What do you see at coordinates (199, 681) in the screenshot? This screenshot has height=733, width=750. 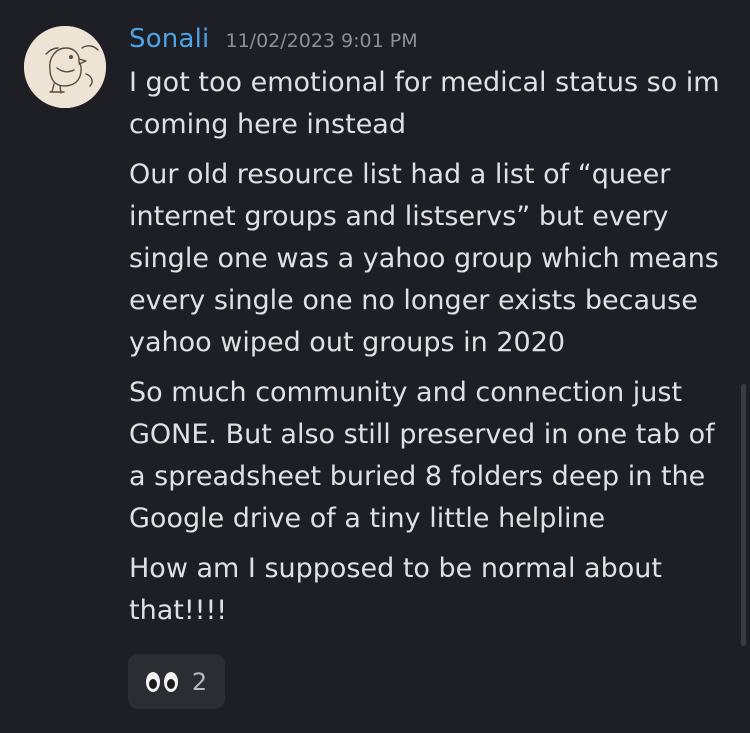 I see `reaction-count: 2` at bounding box center [199, 681].